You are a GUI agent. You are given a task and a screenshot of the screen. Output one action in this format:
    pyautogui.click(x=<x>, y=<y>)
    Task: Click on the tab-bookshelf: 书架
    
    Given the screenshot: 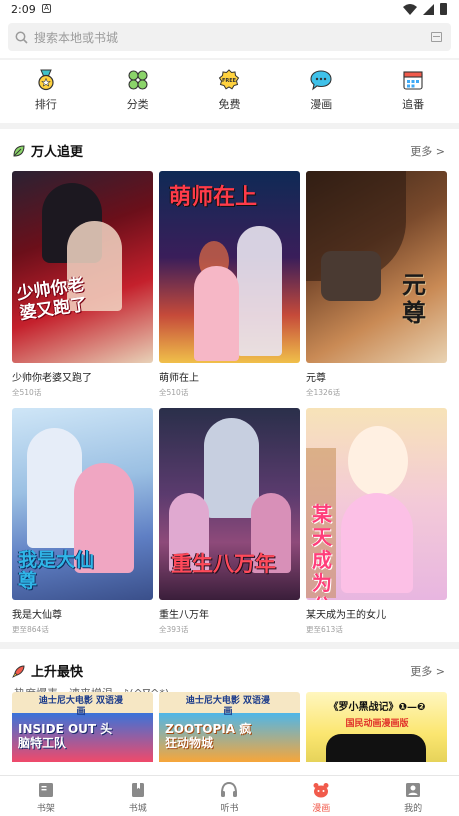 What is the action you would take?
    pyautogui.click(x=46, y=796)
    